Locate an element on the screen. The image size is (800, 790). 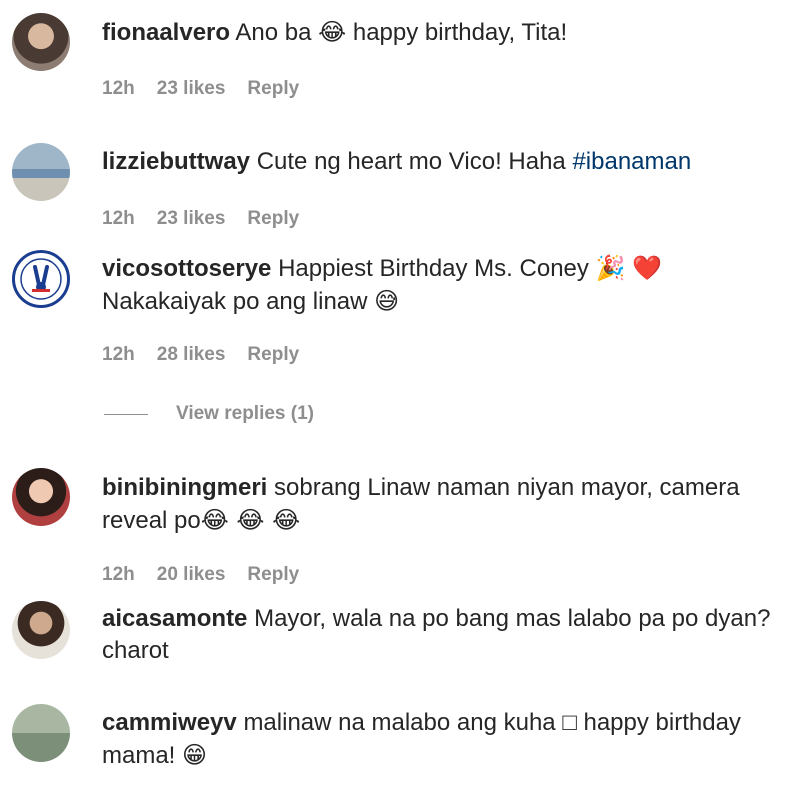
comment-meta: 12h 28 likes Reply is located at coordinates (200, 355).